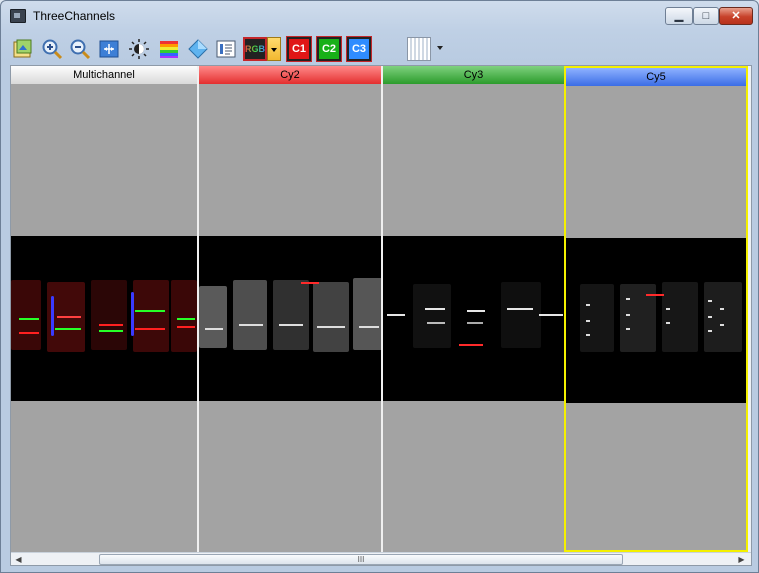 This screenshot has height=573, width=759. I want to click on c2-label: C2, so click(329, 49).